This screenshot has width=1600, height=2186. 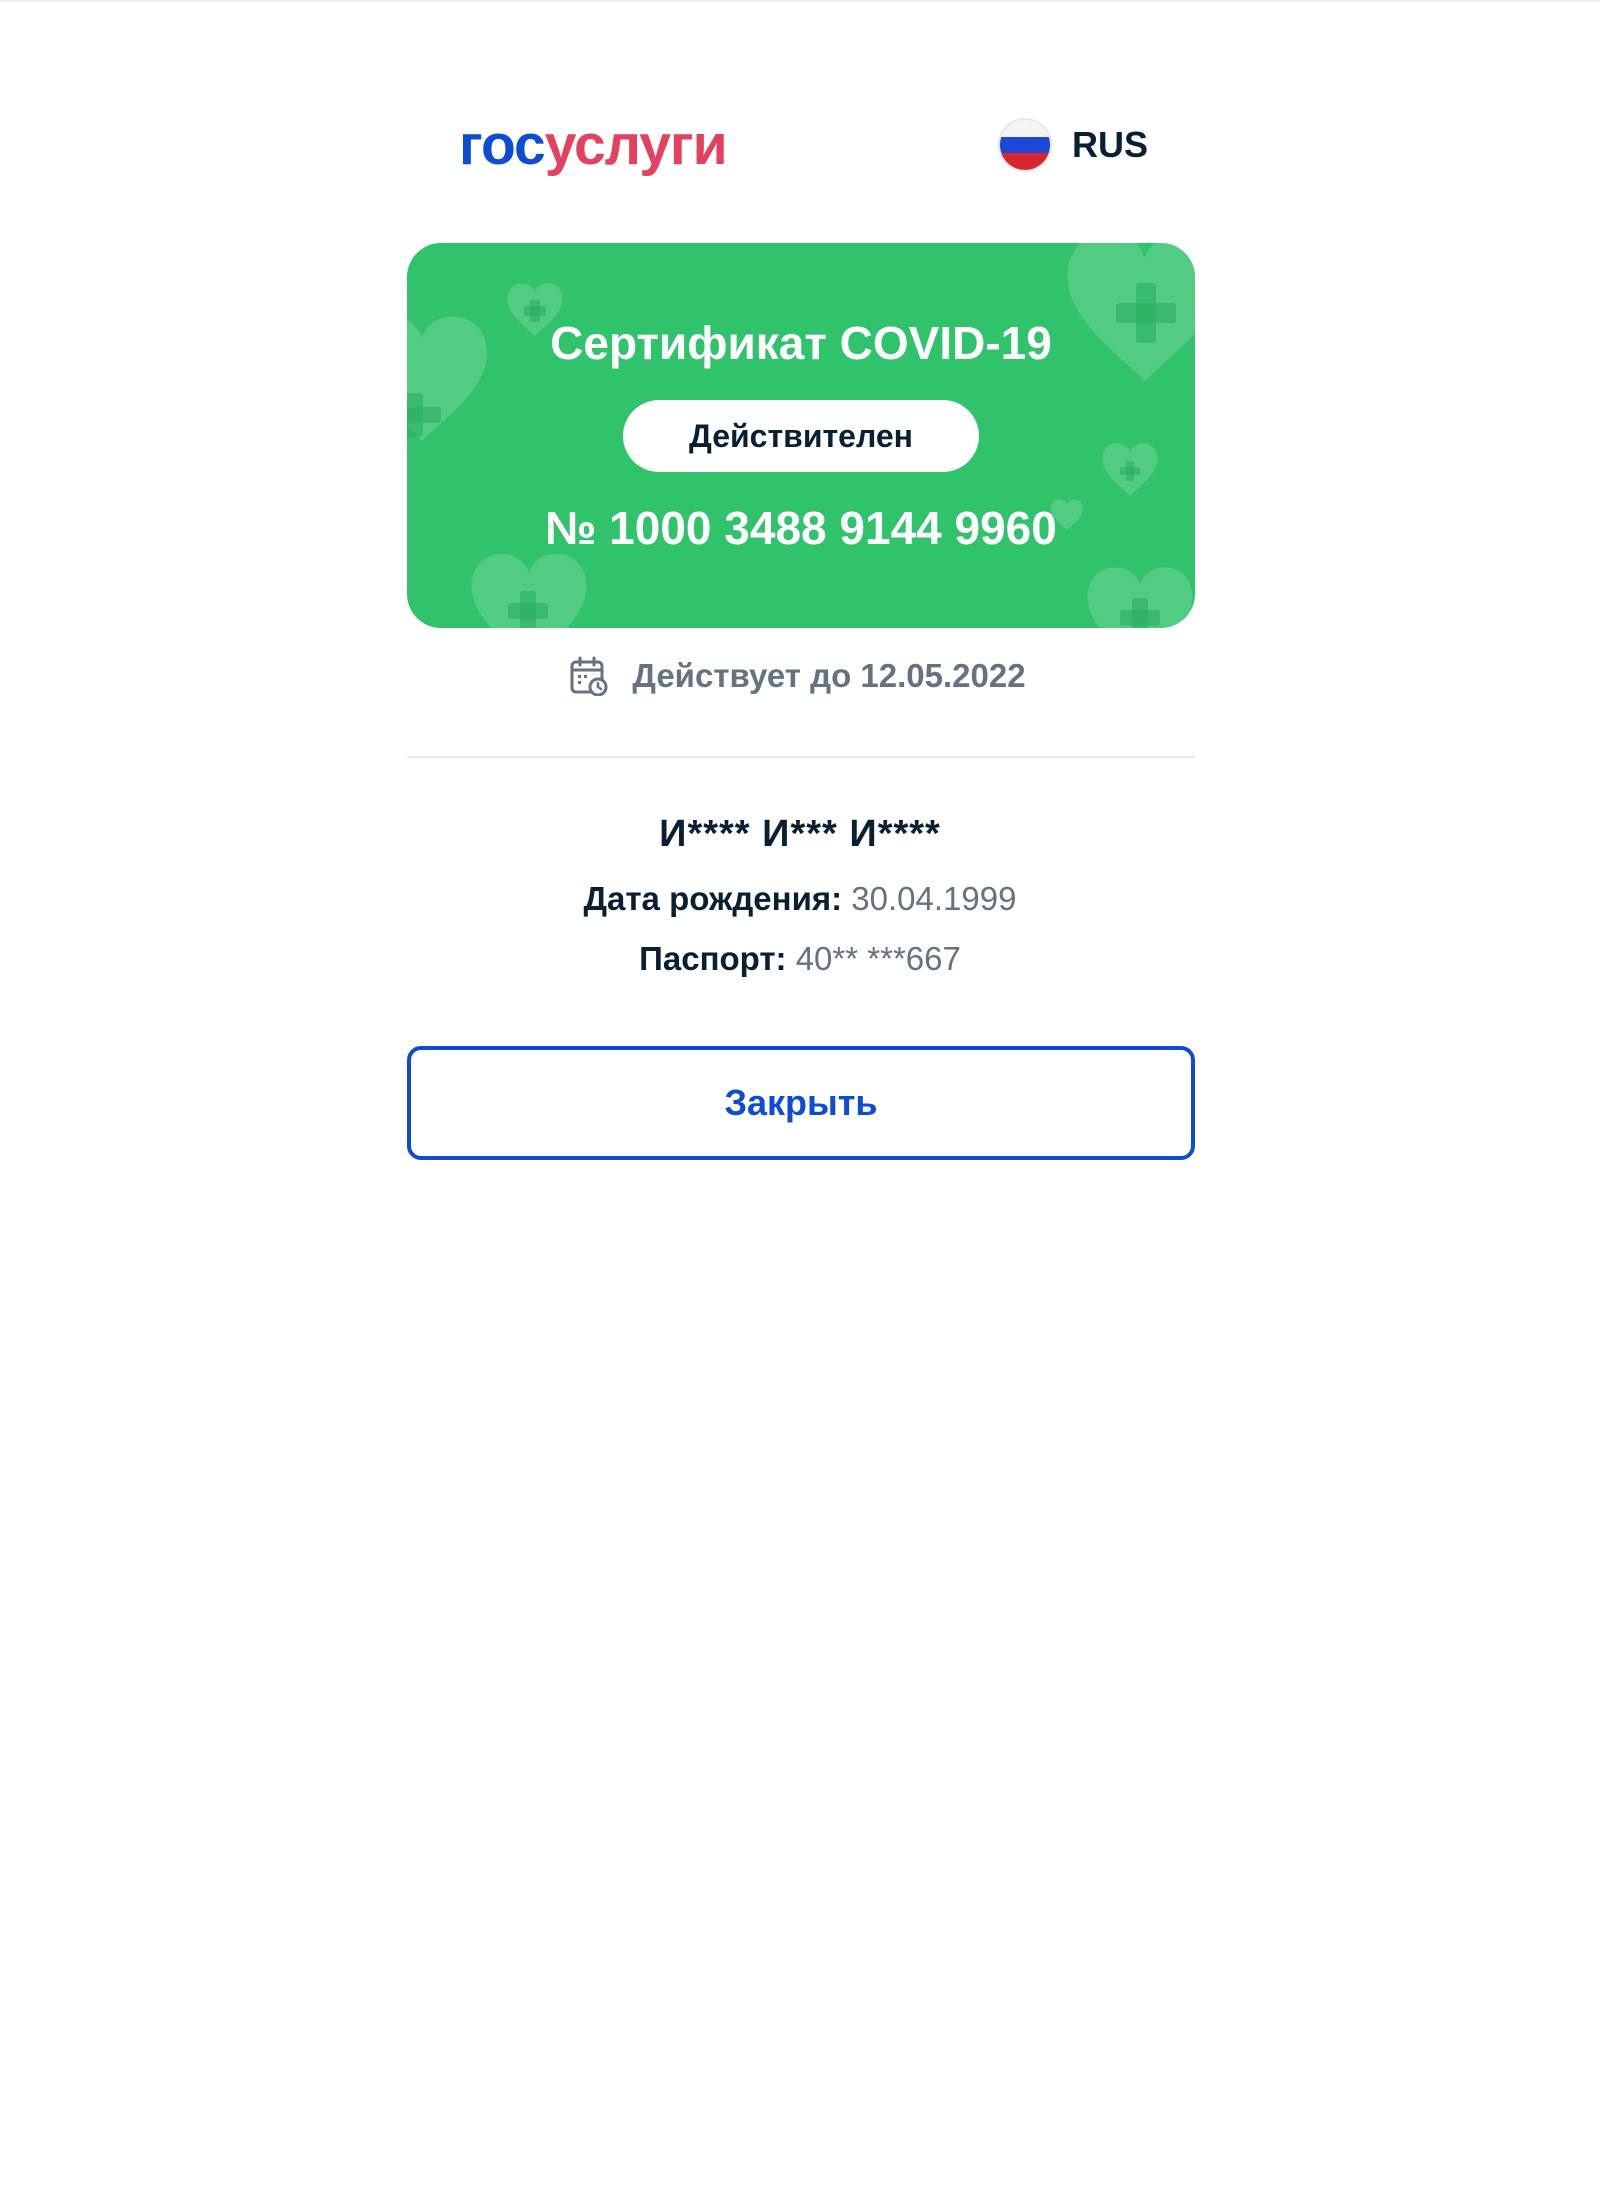 What do you see at coordinates (801, 343) in the screenshot?
I see `certificate-title: Сертификат COVID-19` at bounding box center [801, 343].